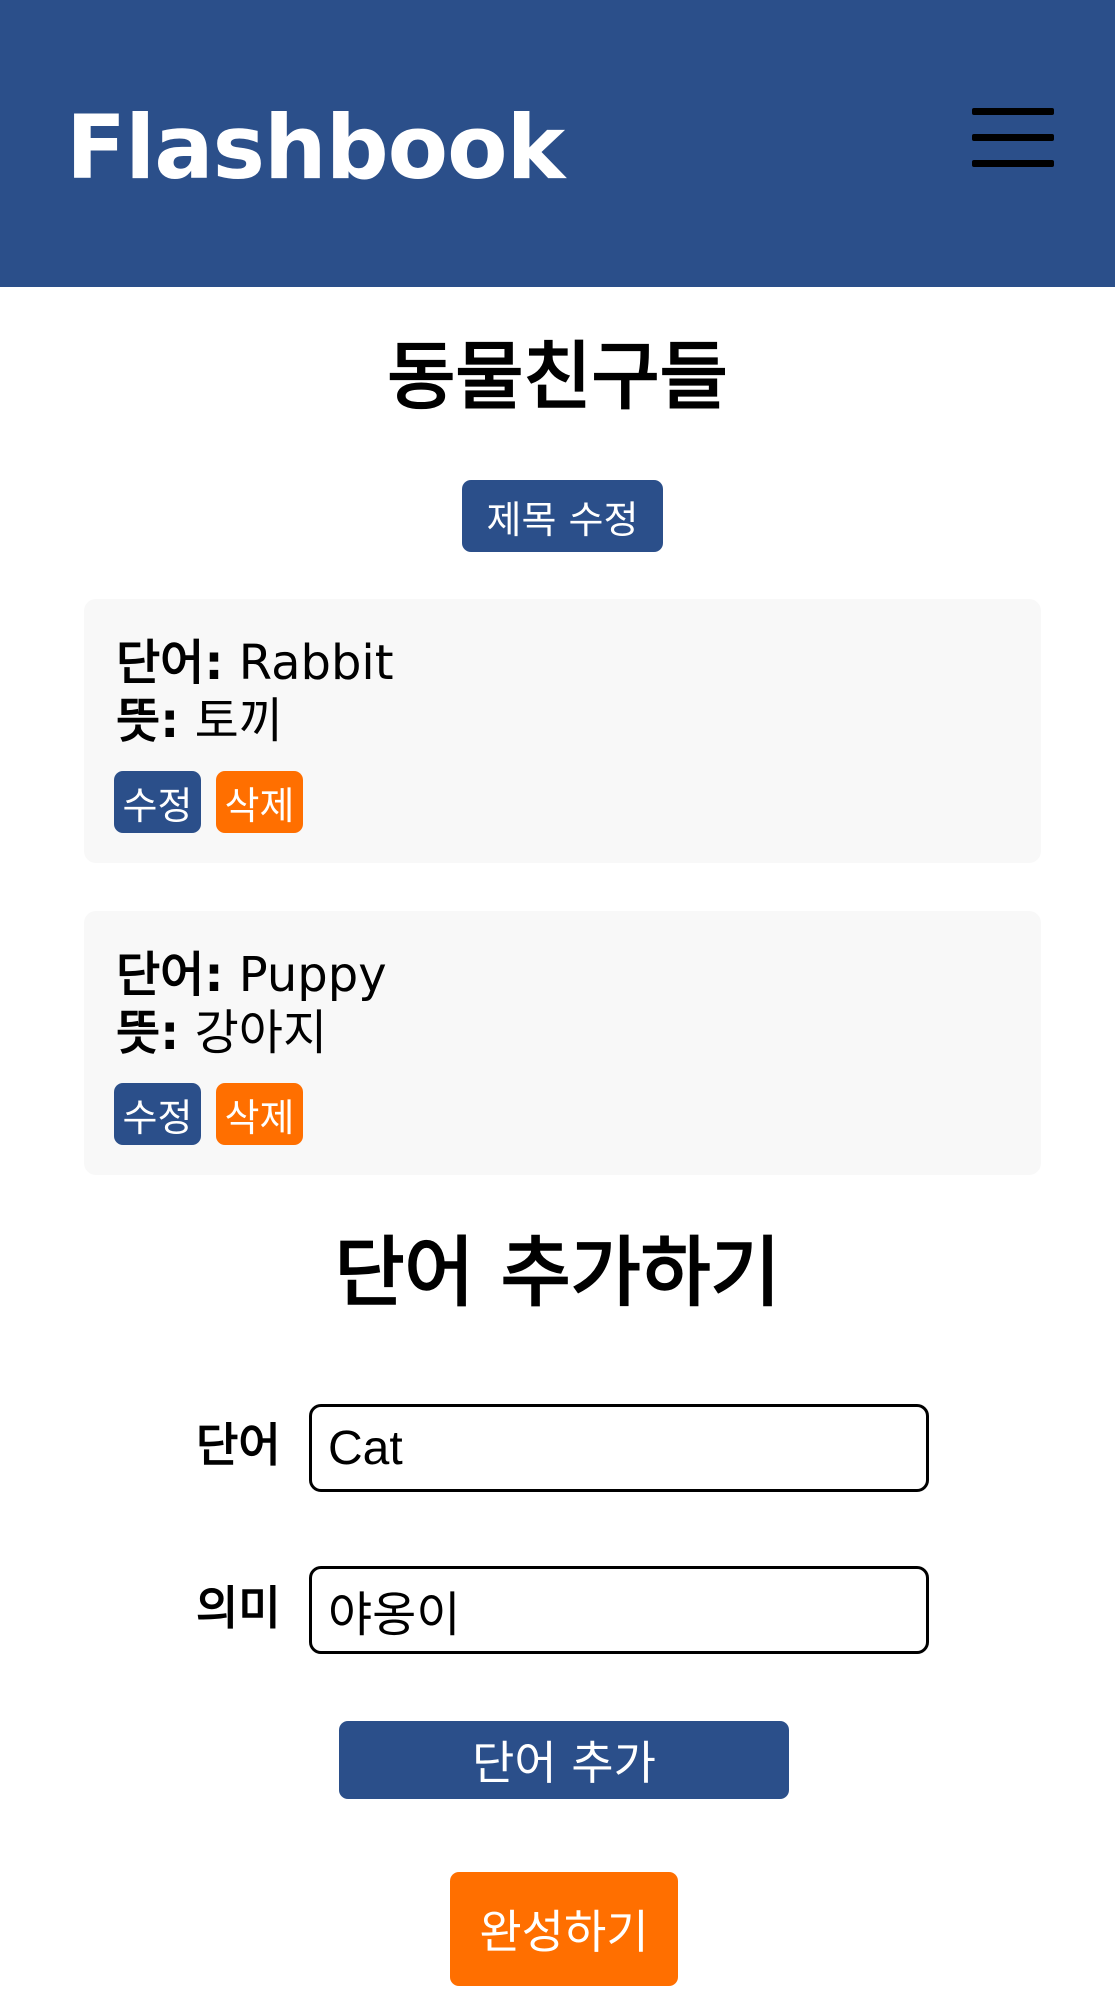 The width and height of the screenshot is (1115, 2003). I want to click on card-meaning-line: 뜻: 강아지, so click(221, 1033).